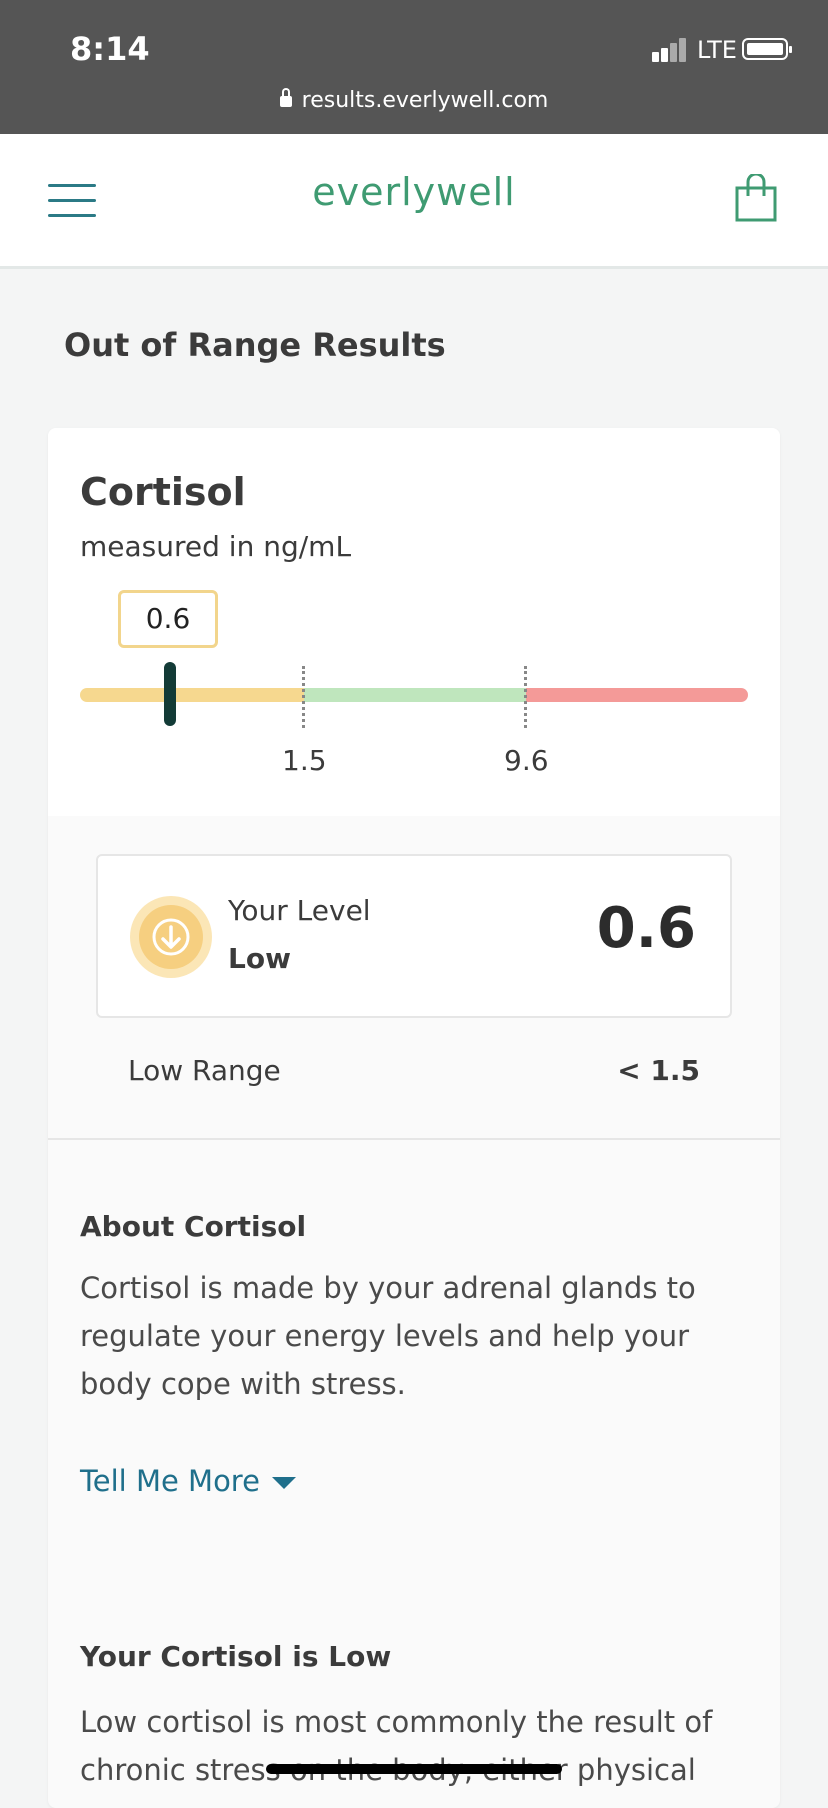 The image size is (828, 1808). Describe the element at coordinates (304, 760) in the screenshot. I see `tick-label-low: 1.5` at that location.